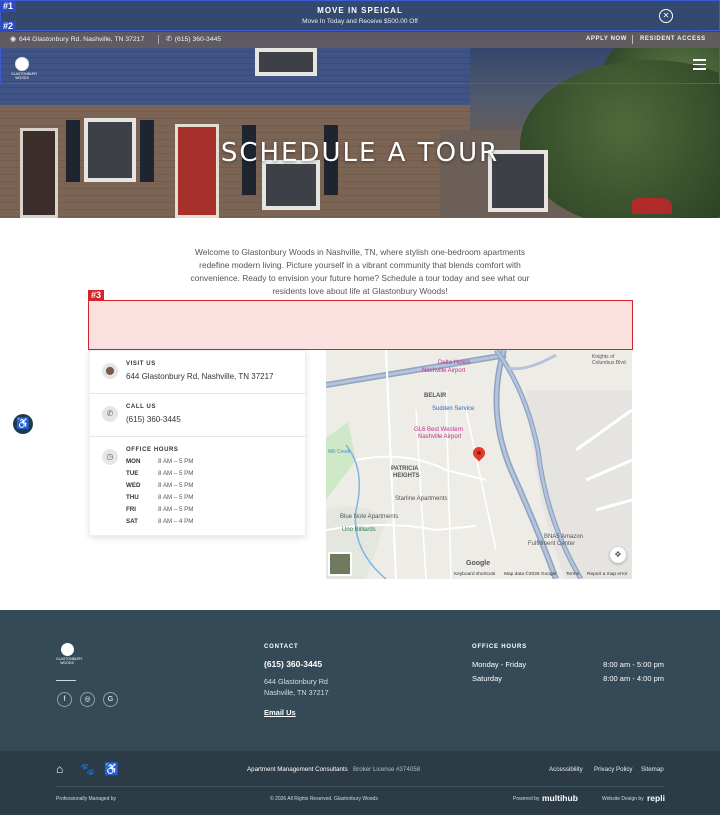  I want to click on promo-subtitle: Move In Today and Receive $500.00 Off, so click(360, 21).